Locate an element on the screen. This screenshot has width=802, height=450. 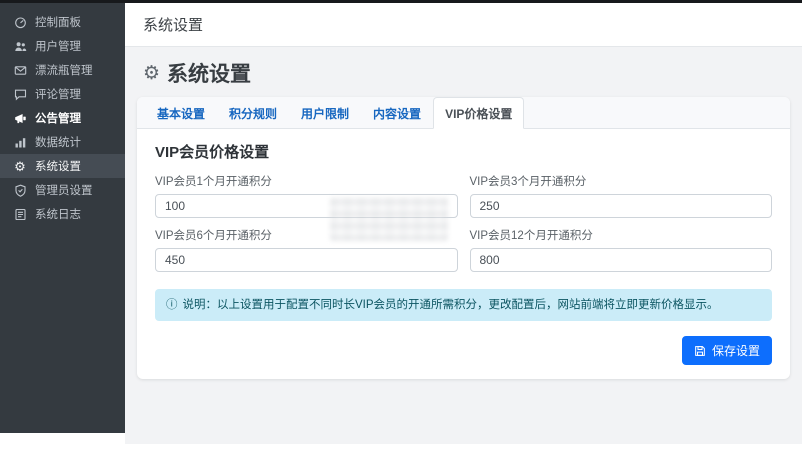
sidebar-item-label: 漂流瓶管理 is located at coordinates (64, 71).